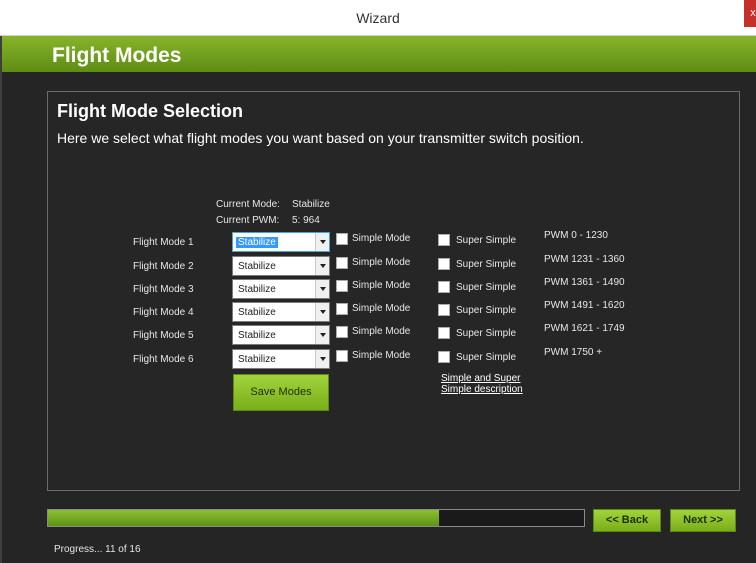 Image resolution: width=756 pixels, height=563 pixels. What do you see at coordinates (584, 328) in the screenshot?
I see `pwm-range: PWM 1621 - 1749` at bounding box center [584, 328].